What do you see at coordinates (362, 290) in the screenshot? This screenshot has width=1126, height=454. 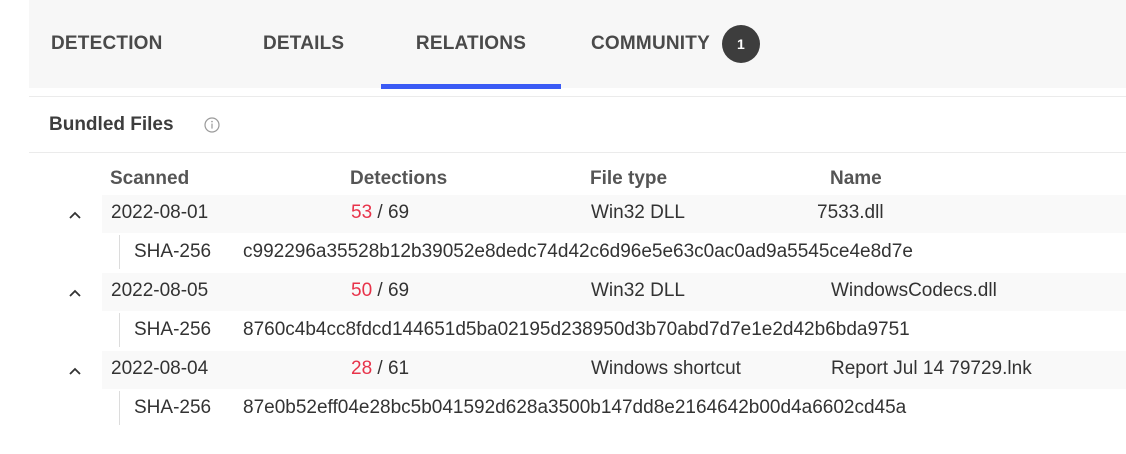 I see `detections-positive: 50` at bounding box center [362, 290].